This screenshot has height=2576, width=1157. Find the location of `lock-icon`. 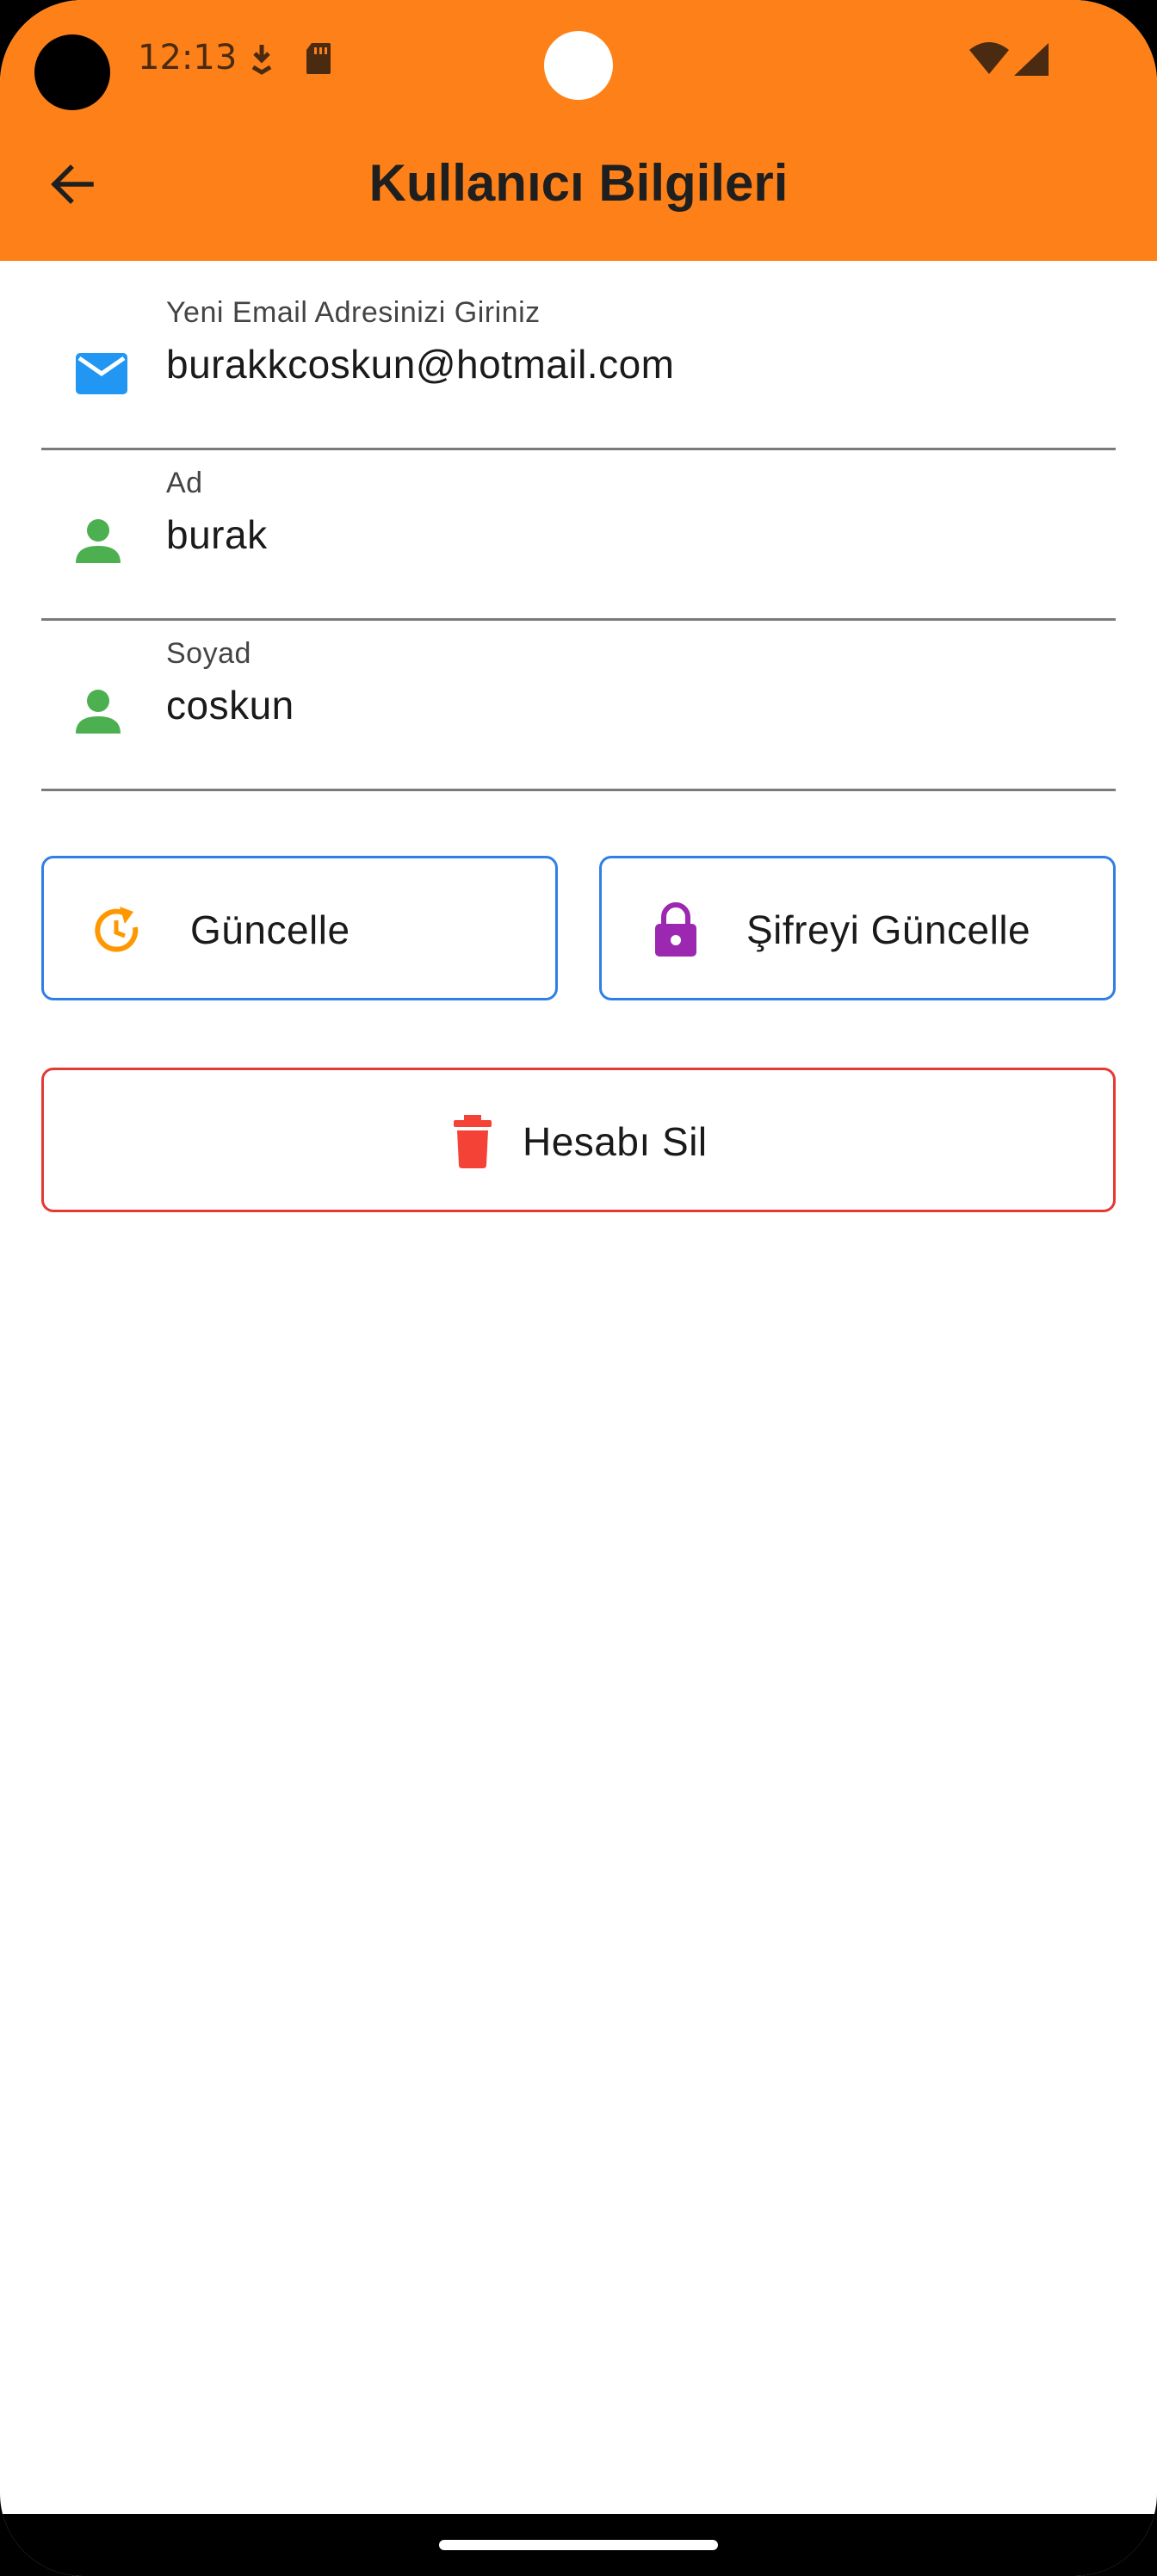

lock-icon is located at coordinates (675, 932).